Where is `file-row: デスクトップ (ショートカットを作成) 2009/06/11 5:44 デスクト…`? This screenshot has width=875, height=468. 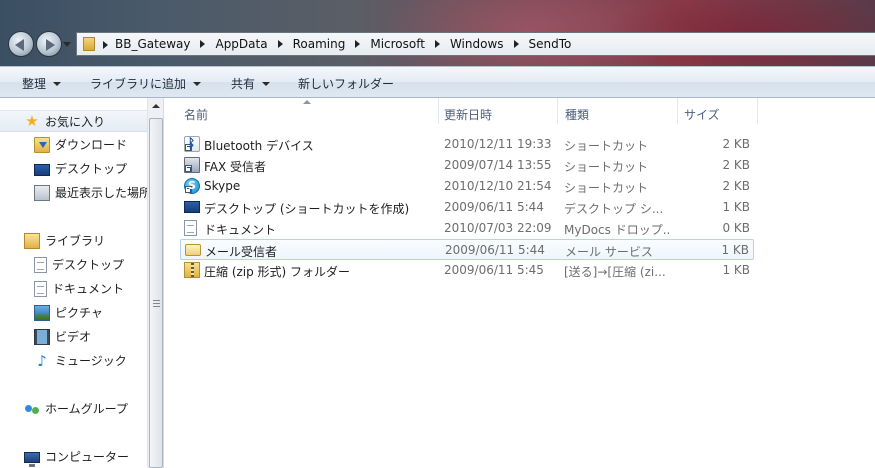
file-row: デスクトップ (ショートカットを作成) 2009/06/11 5:44 デスクト… is located at coordinates (467, 207).